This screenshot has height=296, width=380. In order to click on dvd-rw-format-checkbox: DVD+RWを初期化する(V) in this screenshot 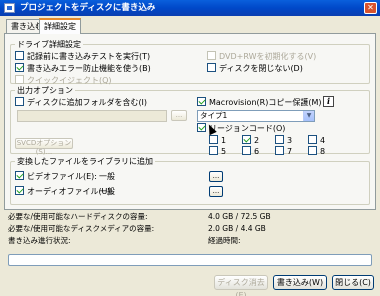, I will do `click(261, 56)`.